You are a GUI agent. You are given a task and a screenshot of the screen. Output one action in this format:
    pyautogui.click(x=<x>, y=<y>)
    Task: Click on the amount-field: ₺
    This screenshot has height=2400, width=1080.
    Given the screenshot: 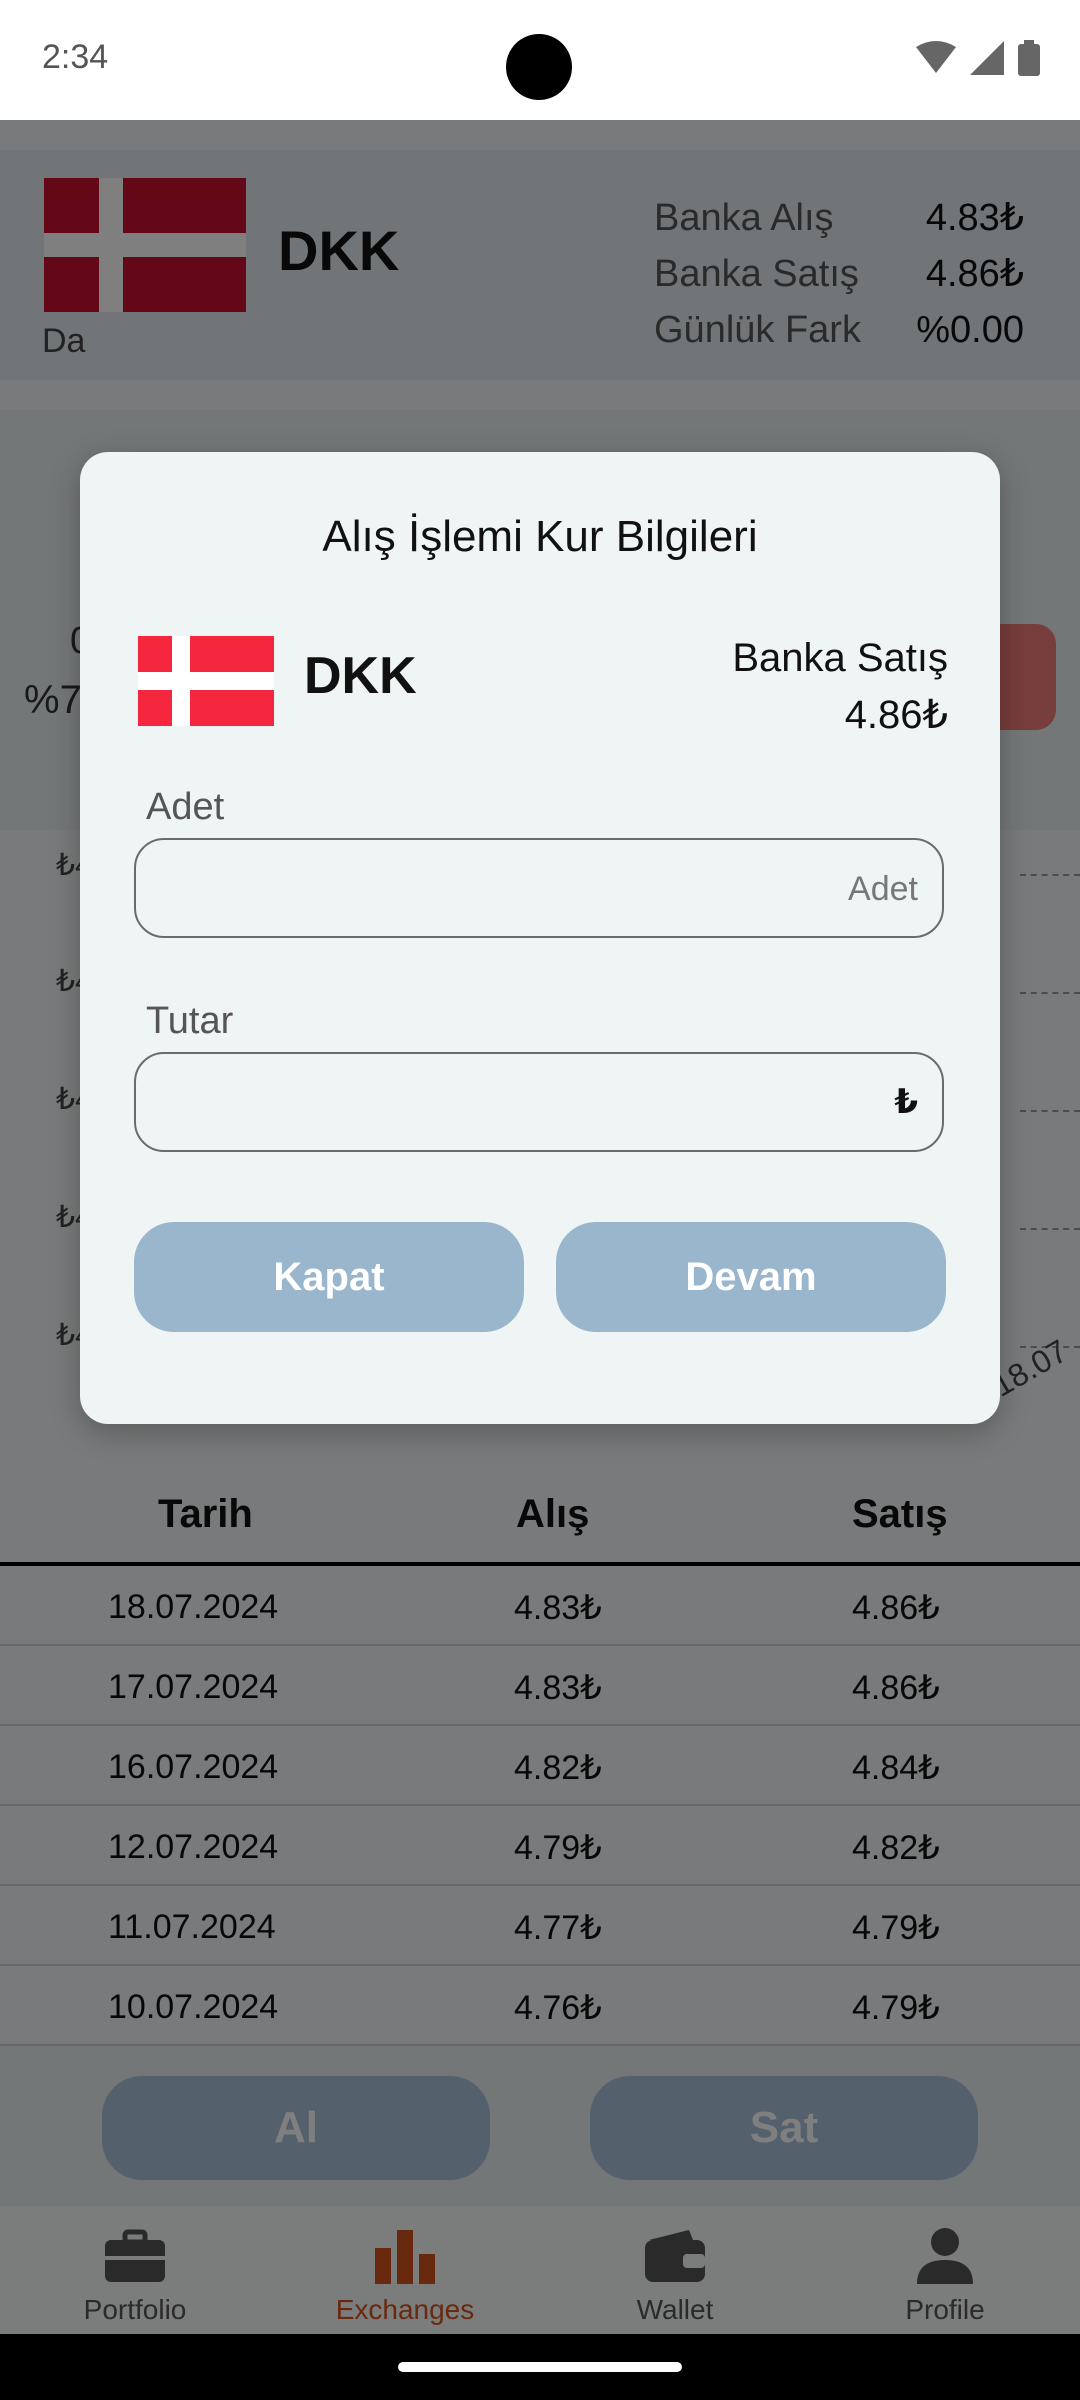 What is the action you would take?
    pyautogui.click(x=539, y=1102)
    